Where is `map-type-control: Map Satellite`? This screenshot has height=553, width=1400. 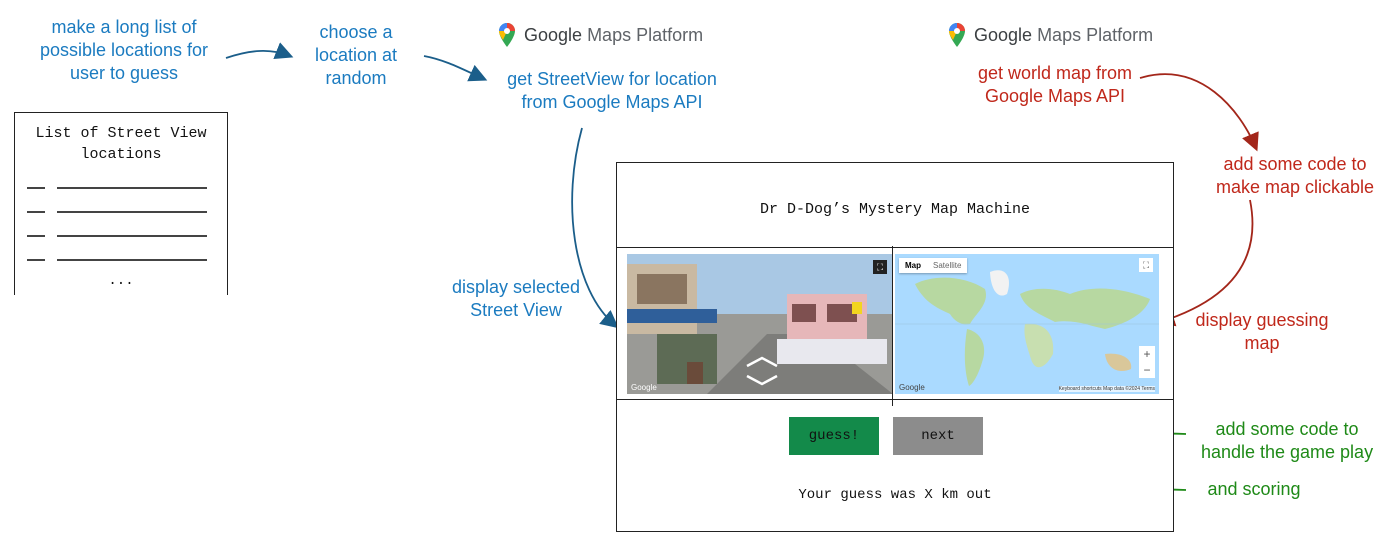 map-type-control: Map Satellite is located at coordinates (933, 265).